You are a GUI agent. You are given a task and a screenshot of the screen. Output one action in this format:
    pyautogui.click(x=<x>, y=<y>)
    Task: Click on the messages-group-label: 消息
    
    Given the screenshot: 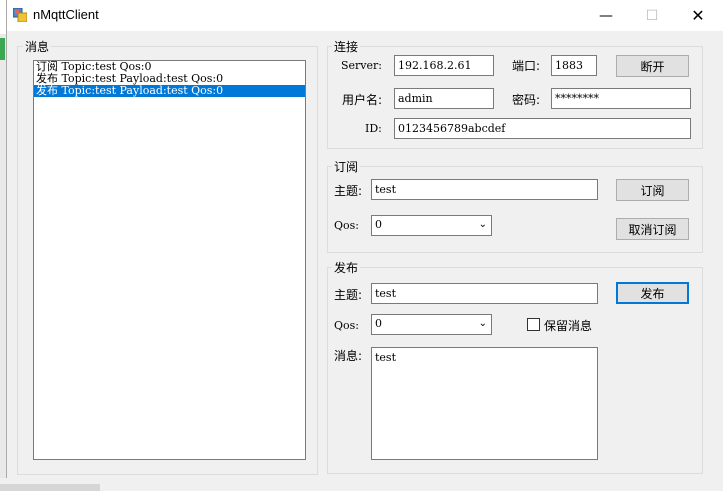 What is the action you would take?
    pyautogui.click(x=37, y=46)
    